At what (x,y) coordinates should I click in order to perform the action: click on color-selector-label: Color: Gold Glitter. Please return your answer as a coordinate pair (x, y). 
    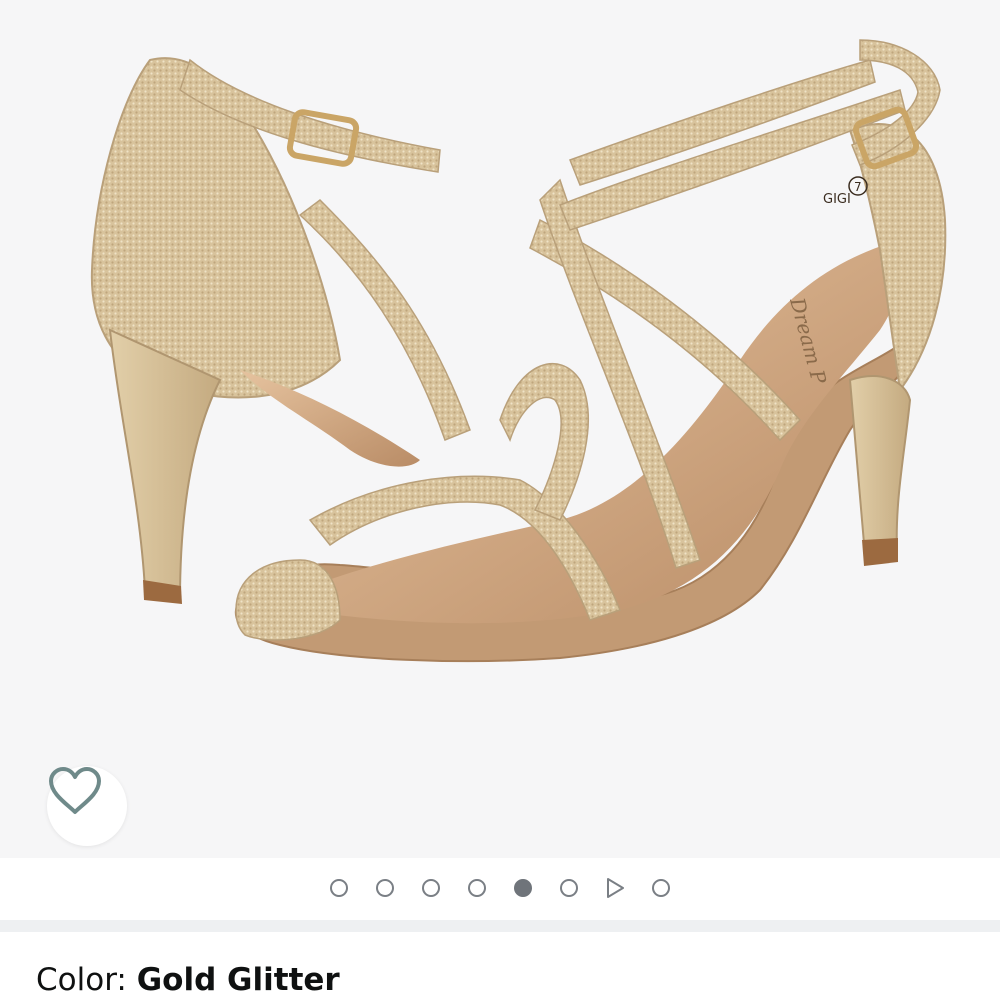
    Looking at the image, I should click on (188, 980).